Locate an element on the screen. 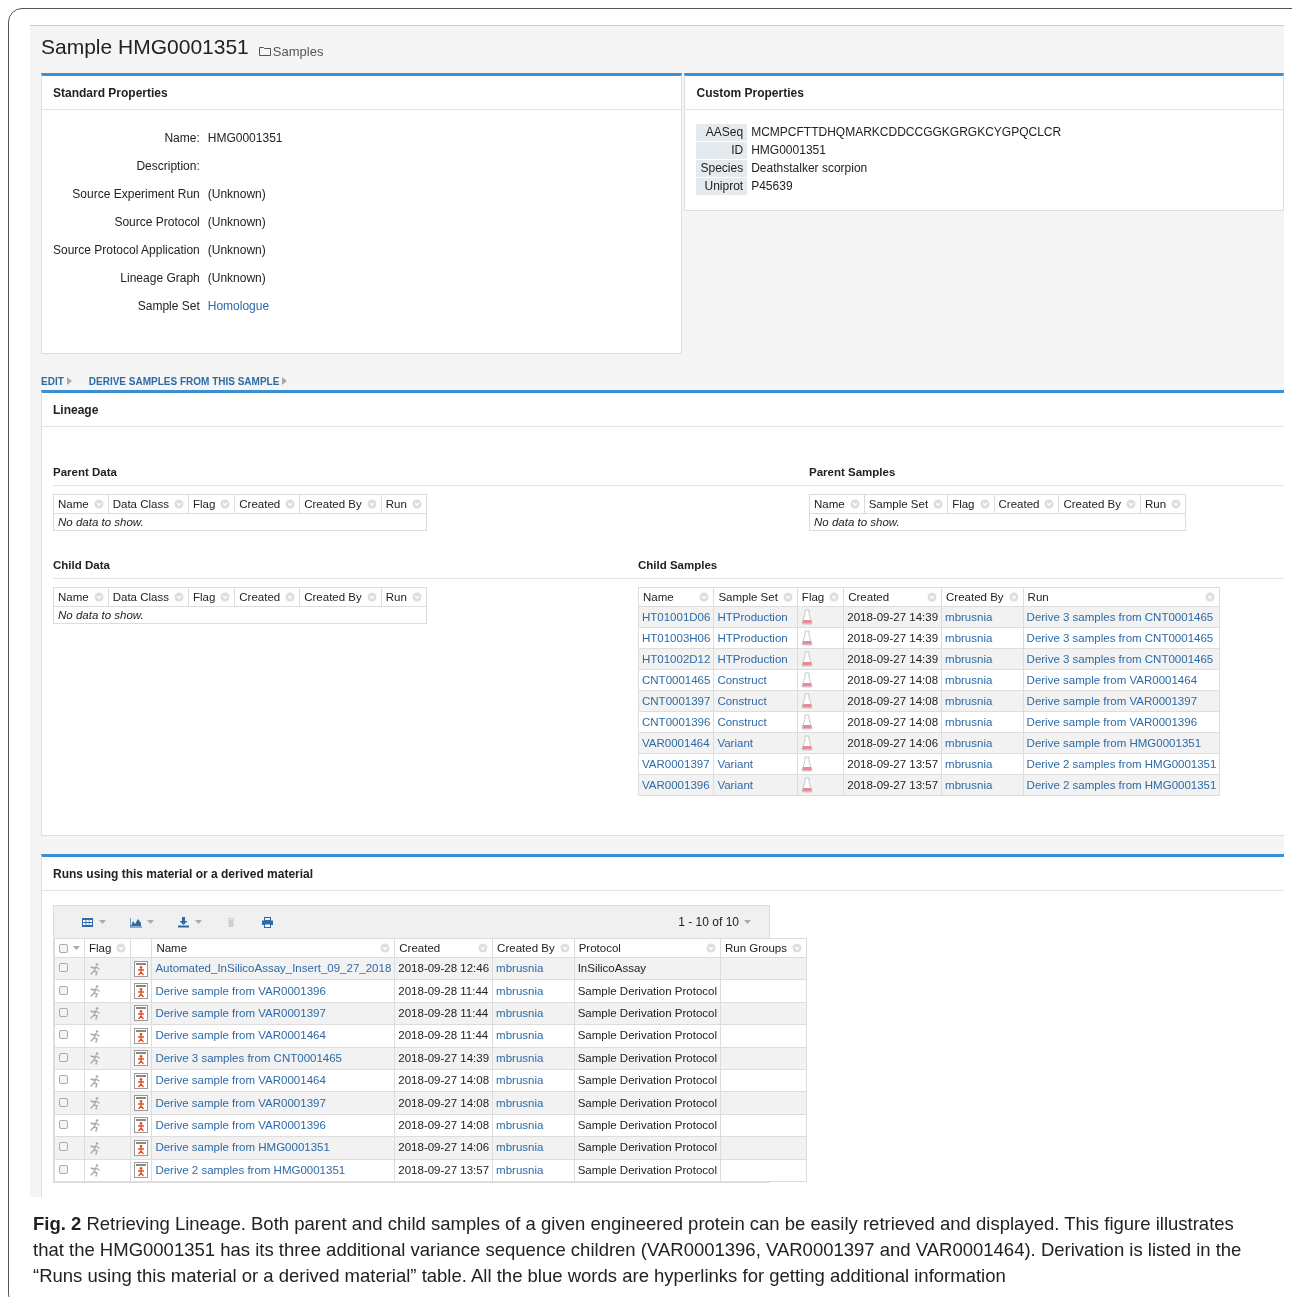  action-link: EDIT is located at coordinates (56, 381).